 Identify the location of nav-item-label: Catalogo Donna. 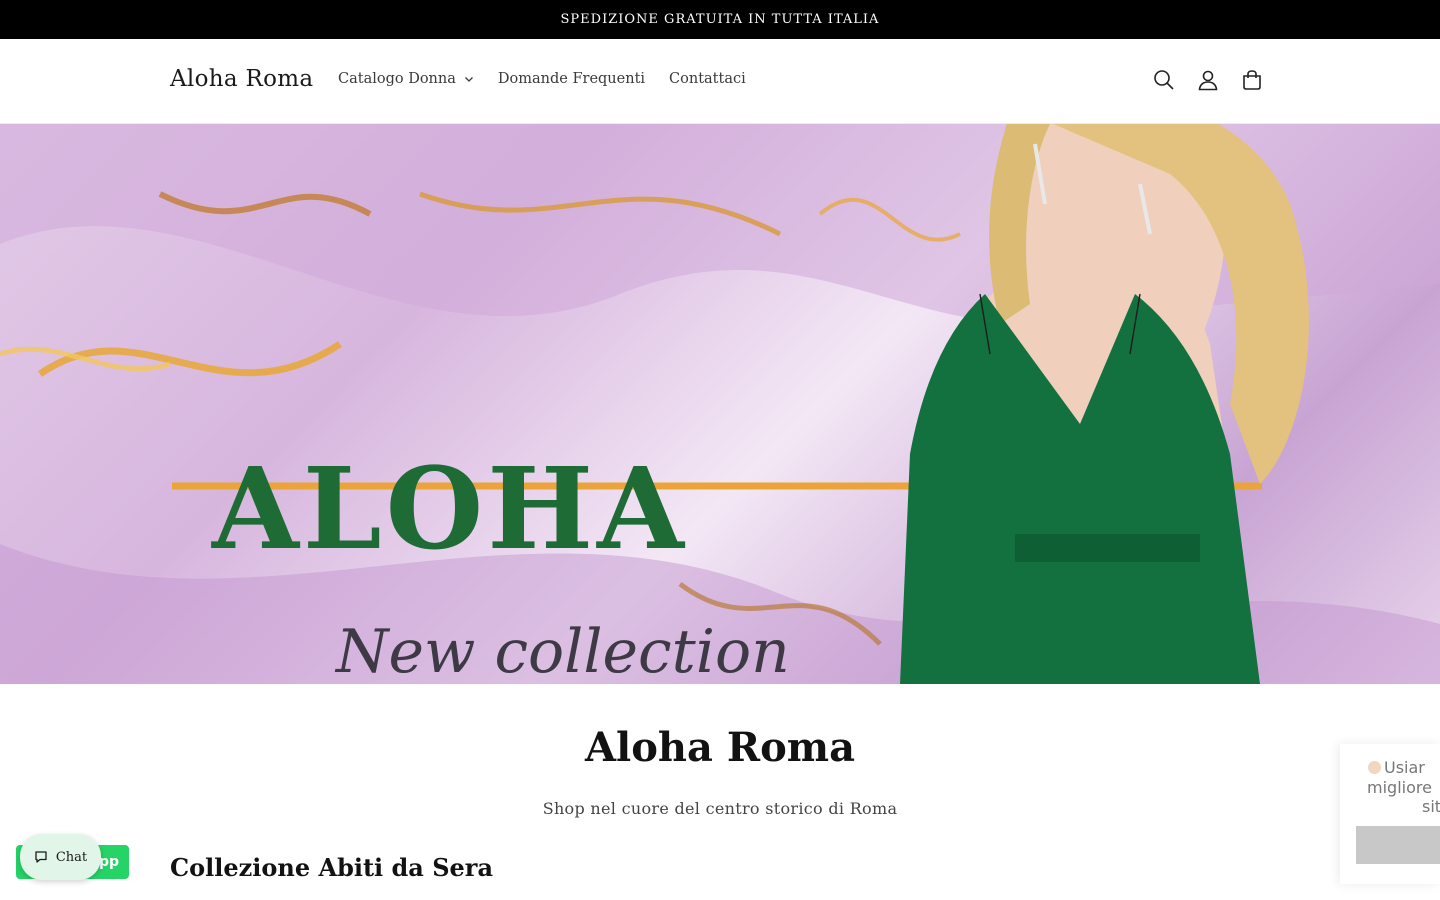
(397, 79).